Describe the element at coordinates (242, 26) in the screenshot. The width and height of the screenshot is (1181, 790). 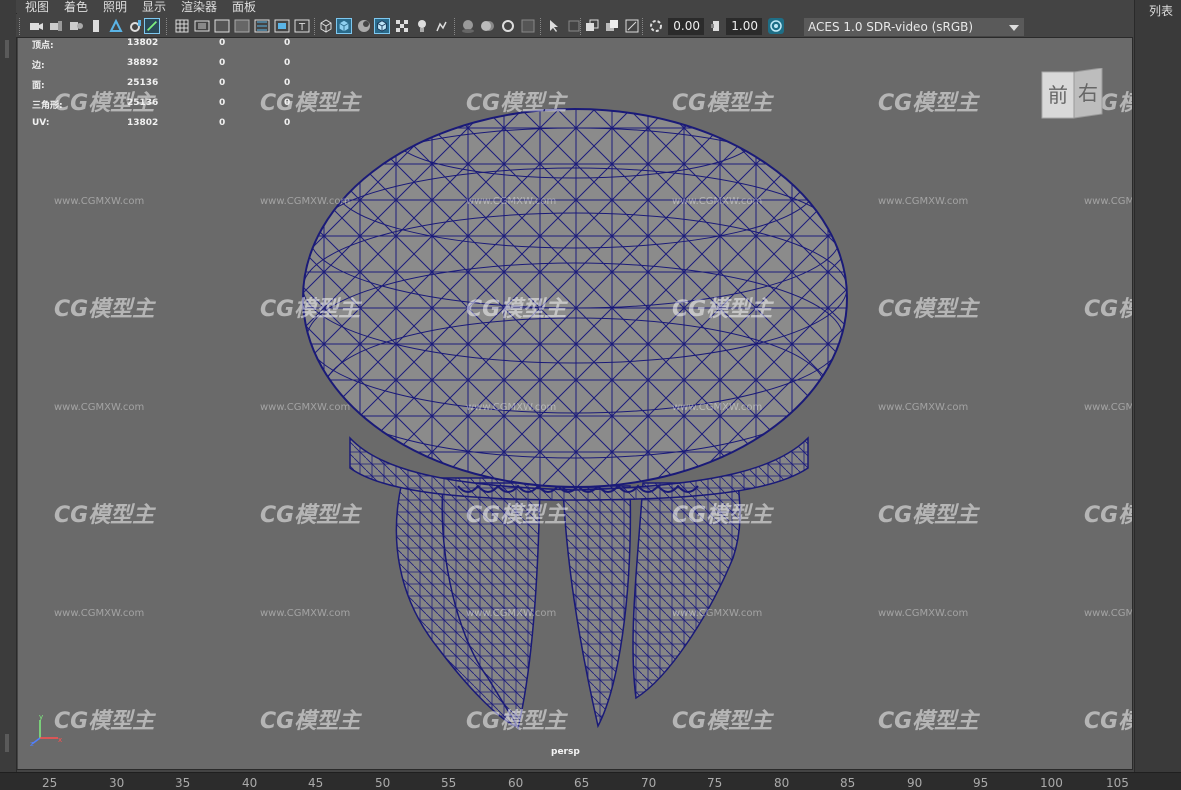
I see `gate-mask-icon` at that location.